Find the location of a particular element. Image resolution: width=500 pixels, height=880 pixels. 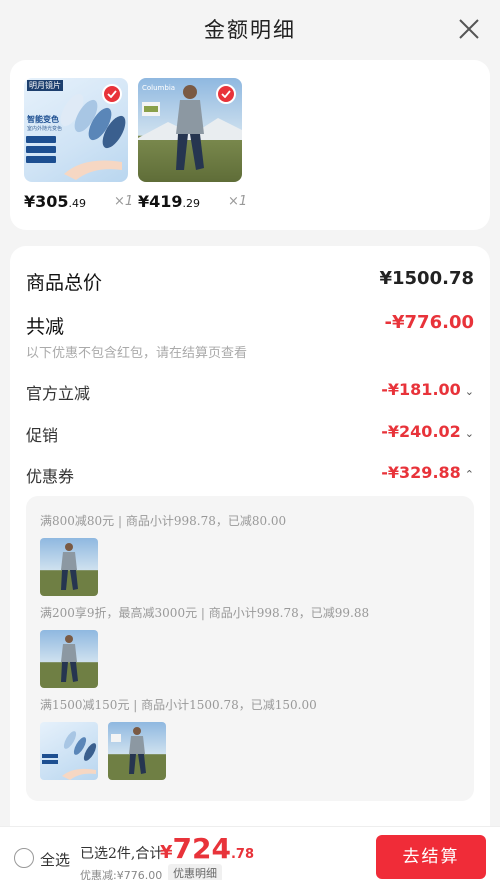

total-label: 商品总价 is located at coordinates (64, 283).